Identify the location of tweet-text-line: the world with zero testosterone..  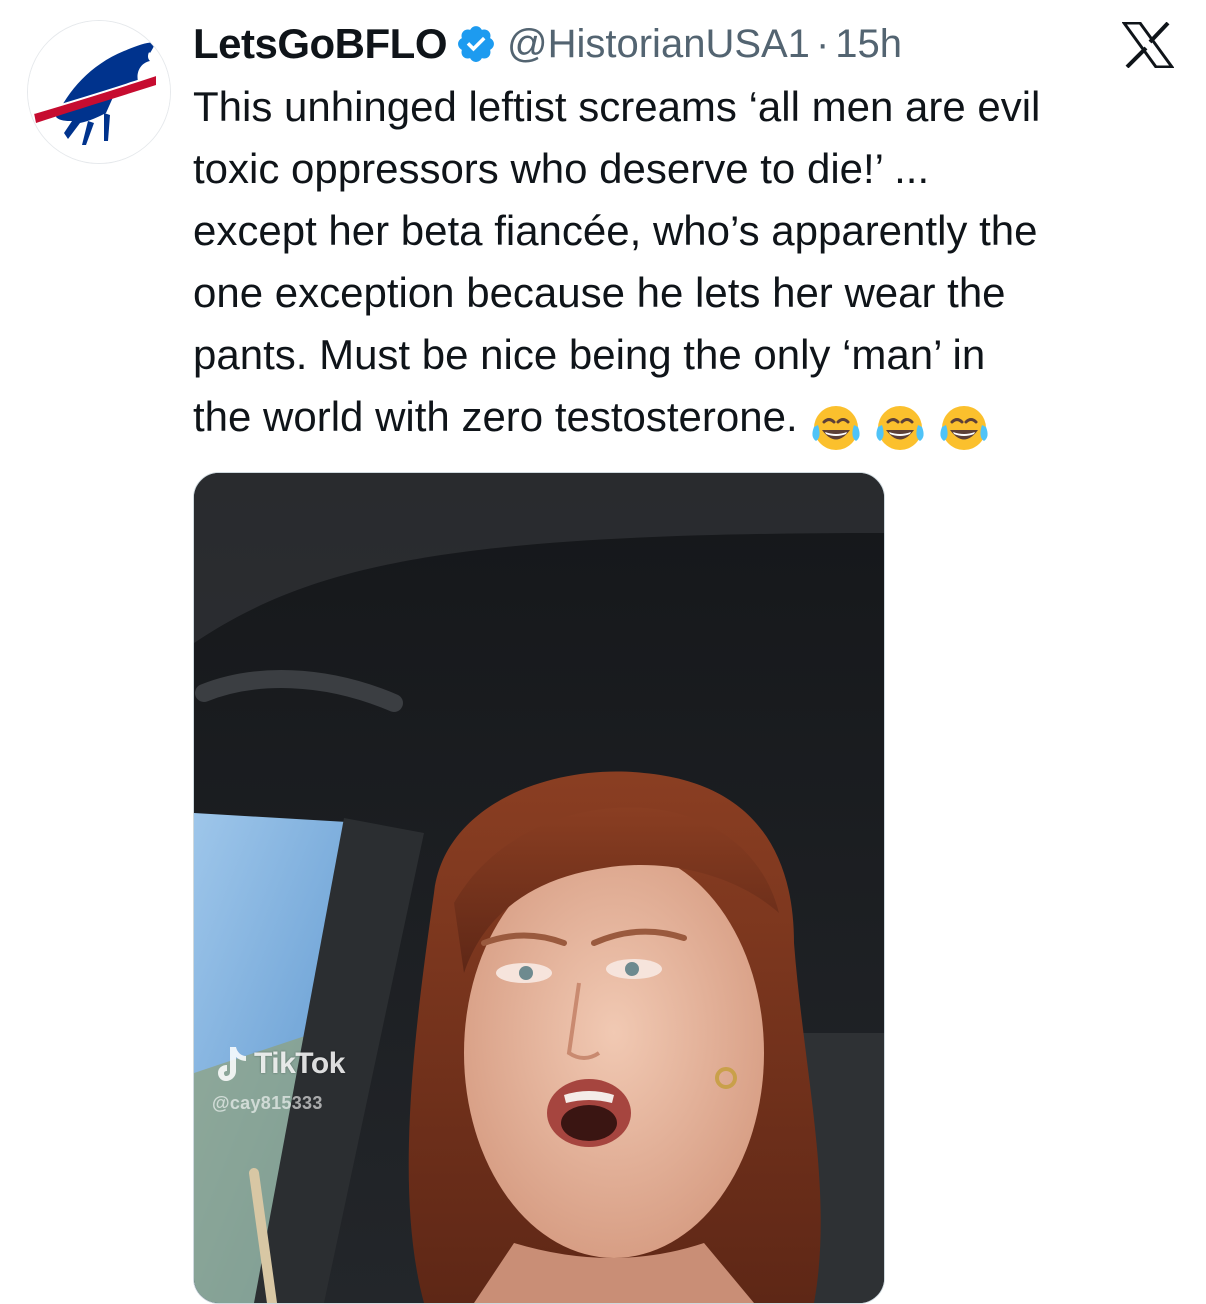
(495, 416).